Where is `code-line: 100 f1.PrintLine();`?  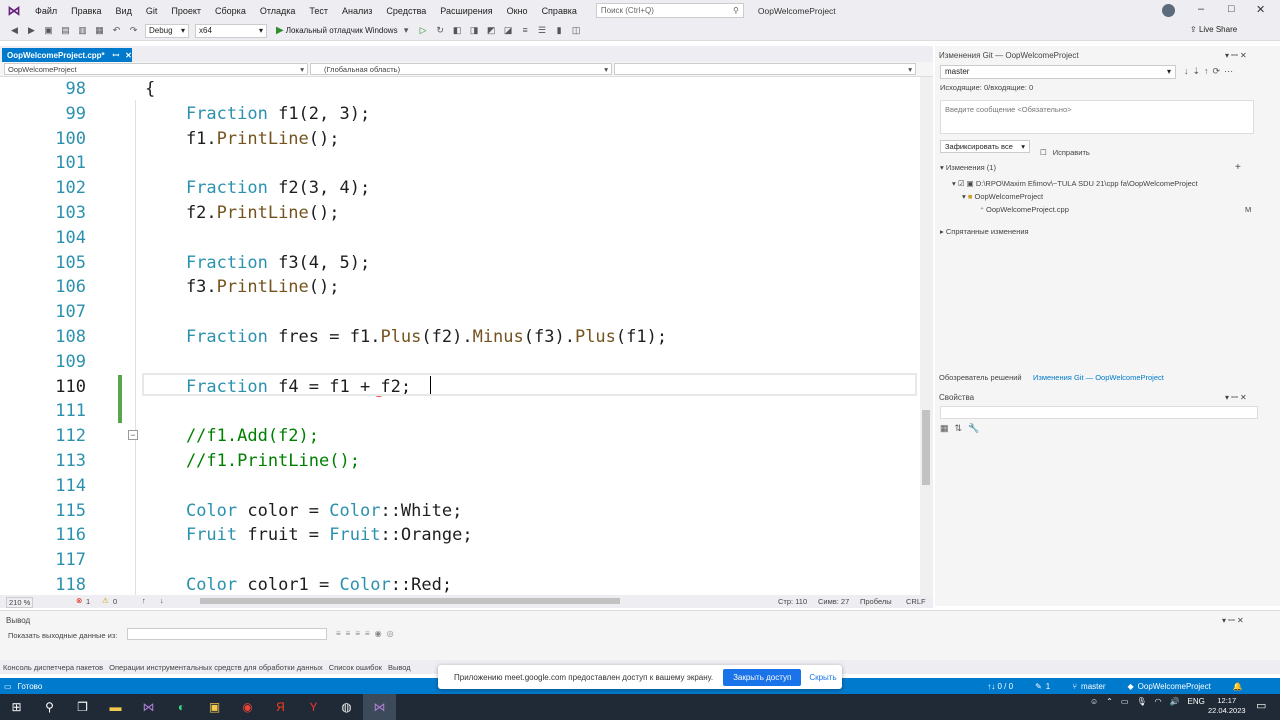 code-line: 100 f1.PrintLine(); is located at coordinates (460, 139).